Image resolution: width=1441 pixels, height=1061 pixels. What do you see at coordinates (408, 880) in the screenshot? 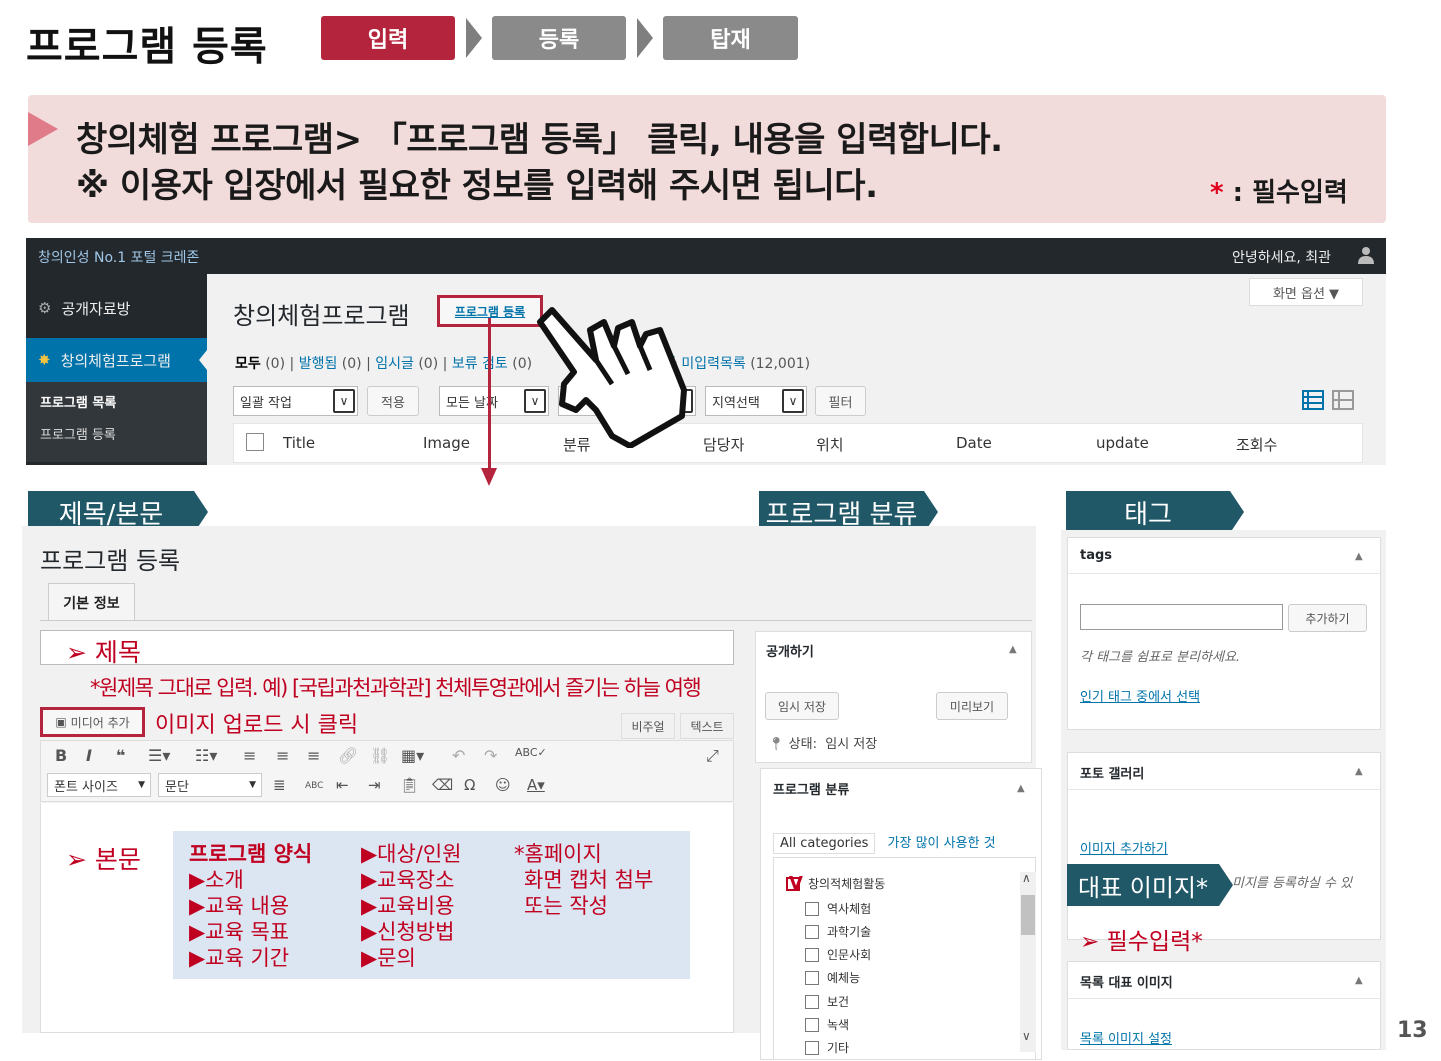
I see `form-item: ▶교육장소` at bounding box center [408, 880].